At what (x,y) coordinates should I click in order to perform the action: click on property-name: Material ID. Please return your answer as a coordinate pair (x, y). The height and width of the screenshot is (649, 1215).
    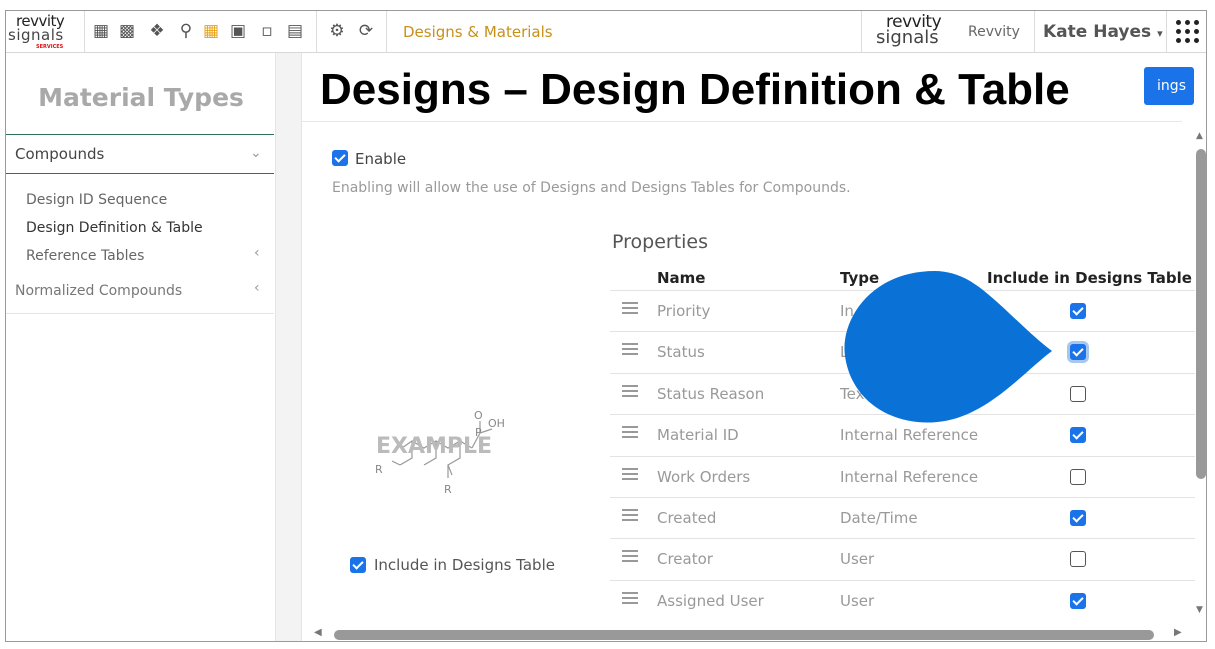
    Looking at the image, I should click on (698, 435).